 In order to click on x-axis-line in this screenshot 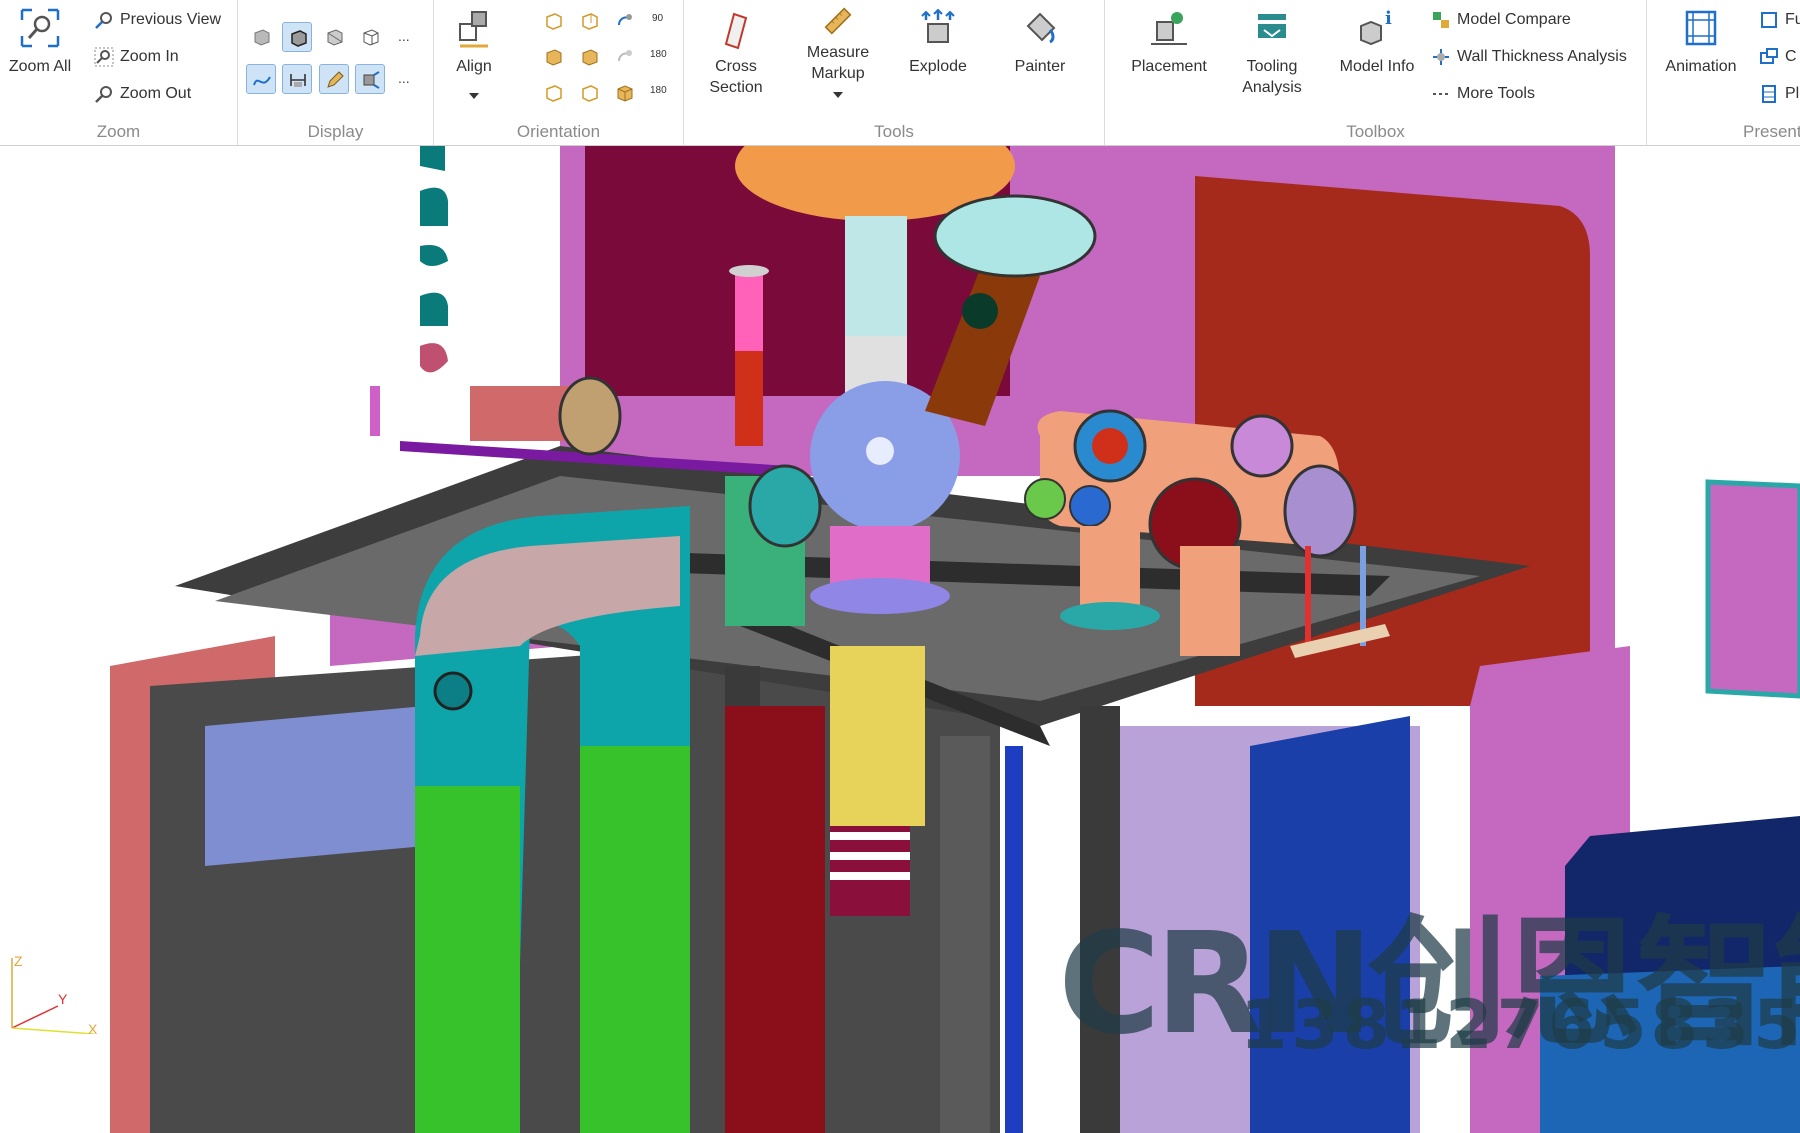, I will do `click(53, 1030)`.